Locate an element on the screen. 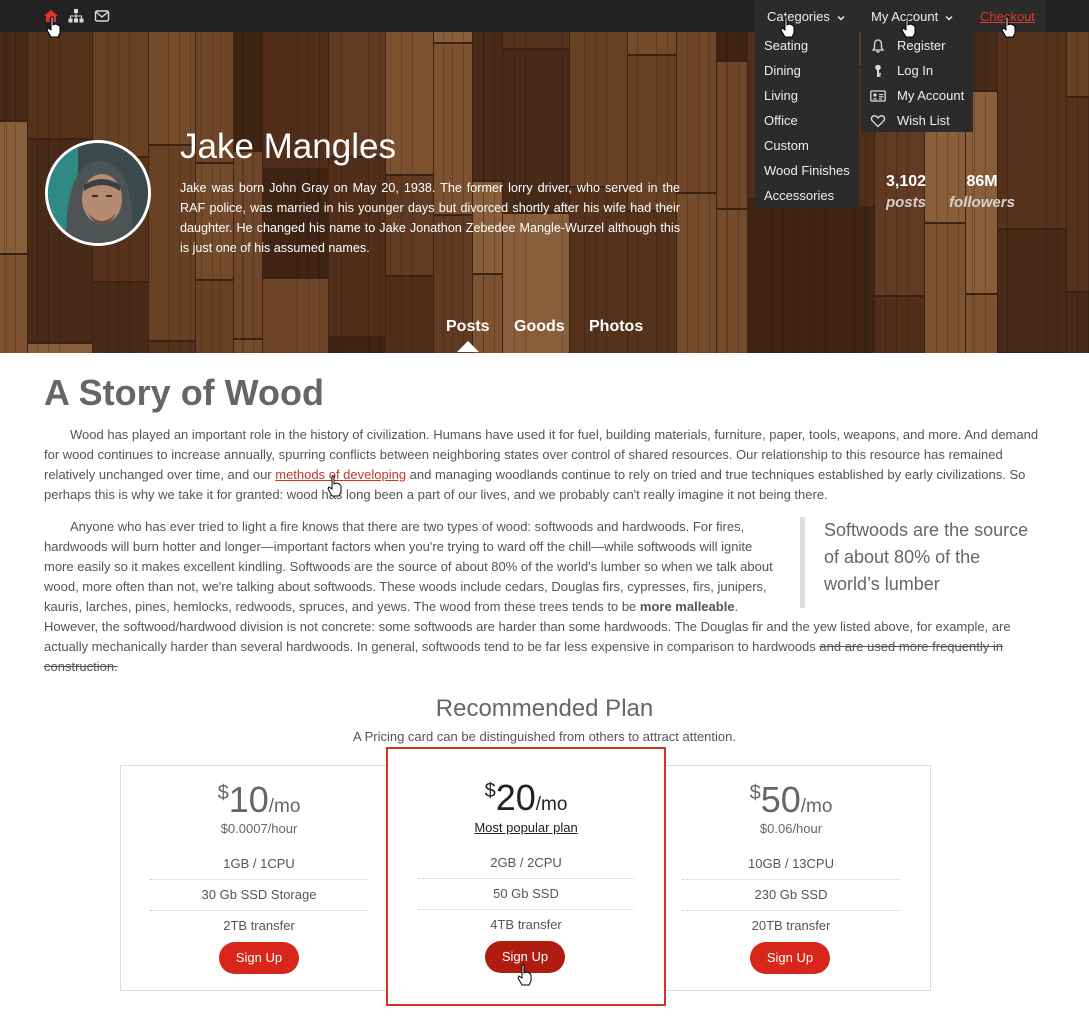  plan-feature: 50 Gb SSD is located at coordinates (526, 893).